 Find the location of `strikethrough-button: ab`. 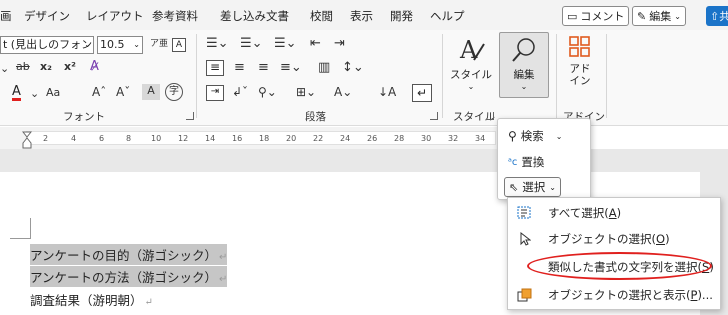

strikethrough-button: ab is located at coordinates (23, 66).